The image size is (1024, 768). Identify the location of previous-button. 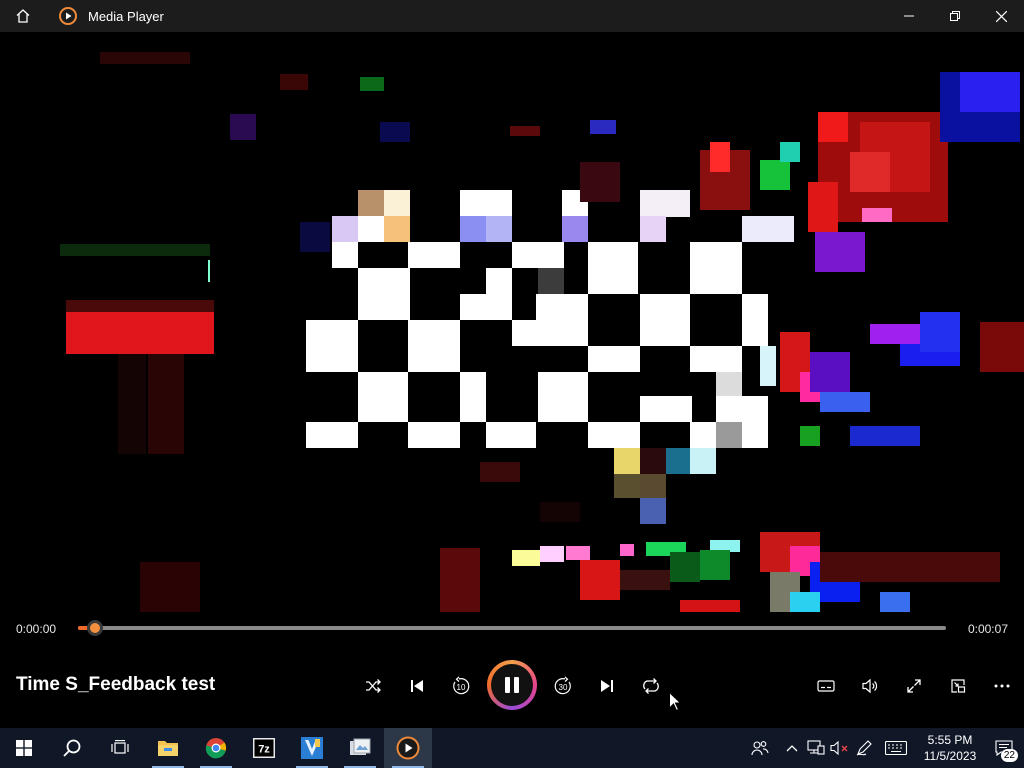
(417, 686).